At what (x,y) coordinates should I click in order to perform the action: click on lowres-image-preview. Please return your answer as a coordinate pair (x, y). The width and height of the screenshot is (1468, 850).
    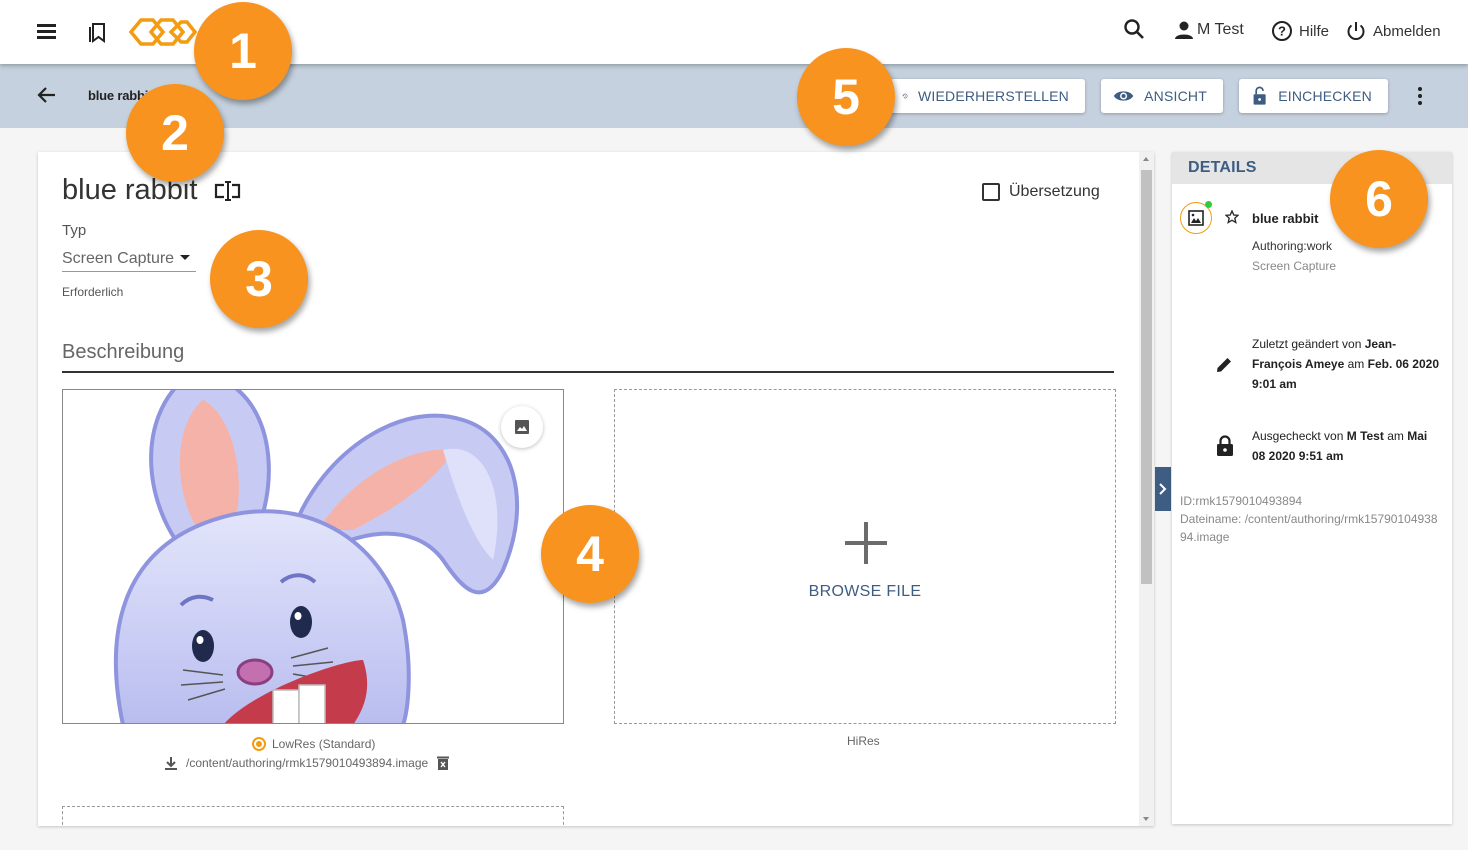
    Looking at the image, I should click on (313, 556).